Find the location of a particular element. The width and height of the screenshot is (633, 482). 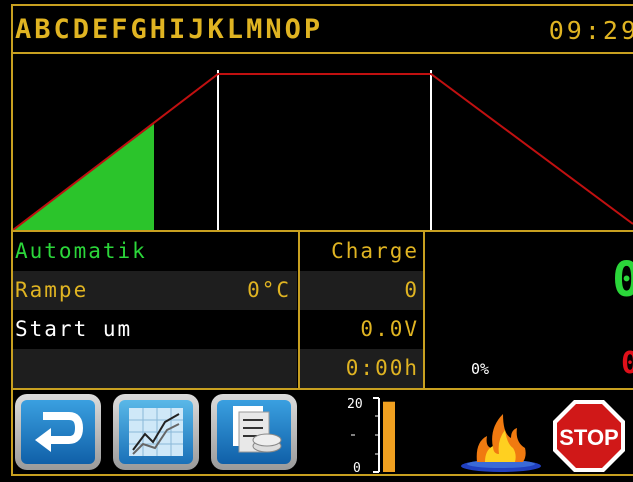

charge-header-cell: Charge is located at coordinates (361, 251).